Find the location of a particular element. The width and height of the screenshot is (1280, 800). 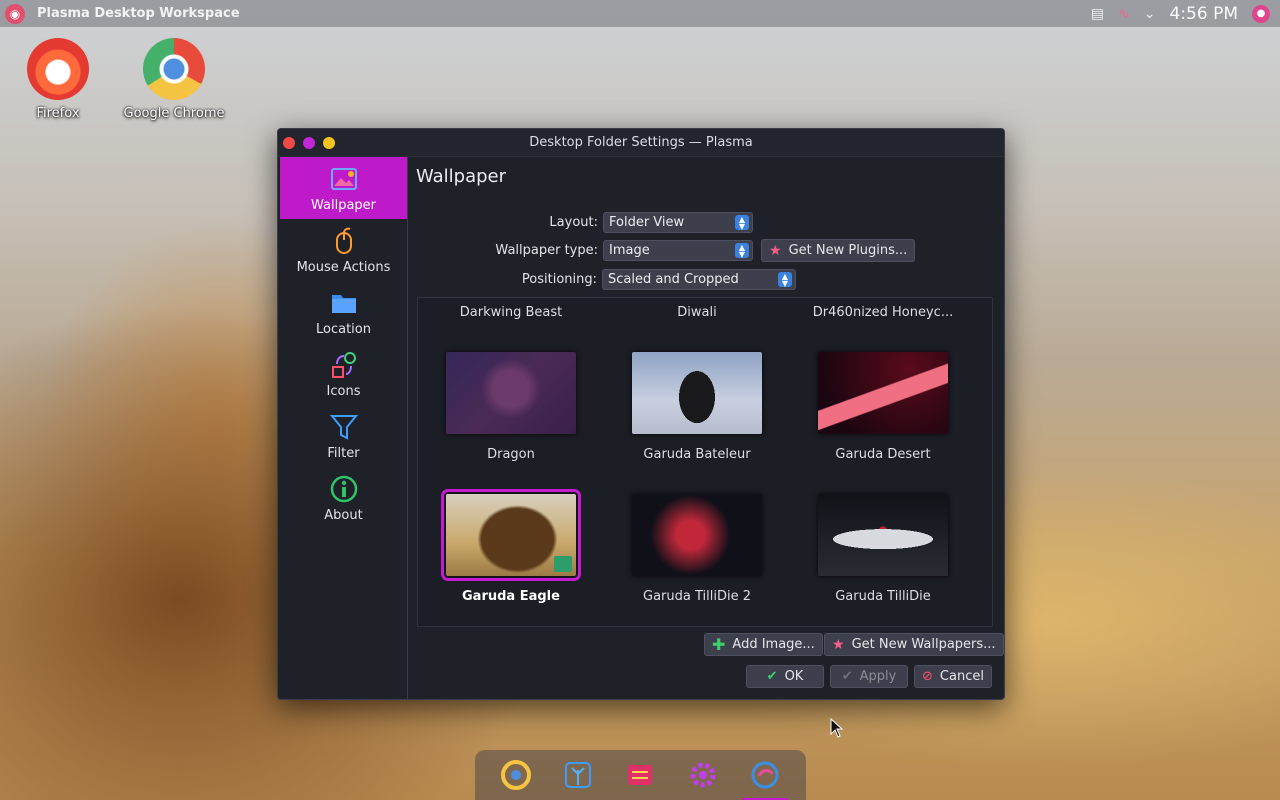

wallpaper-thumb-garuda-tillidie is located at coordinates (883, 535).